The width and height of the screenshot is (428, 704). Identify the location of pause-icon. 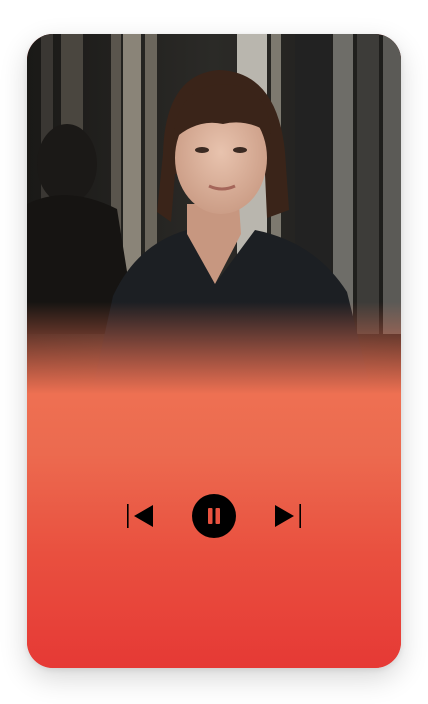
(214, 516).